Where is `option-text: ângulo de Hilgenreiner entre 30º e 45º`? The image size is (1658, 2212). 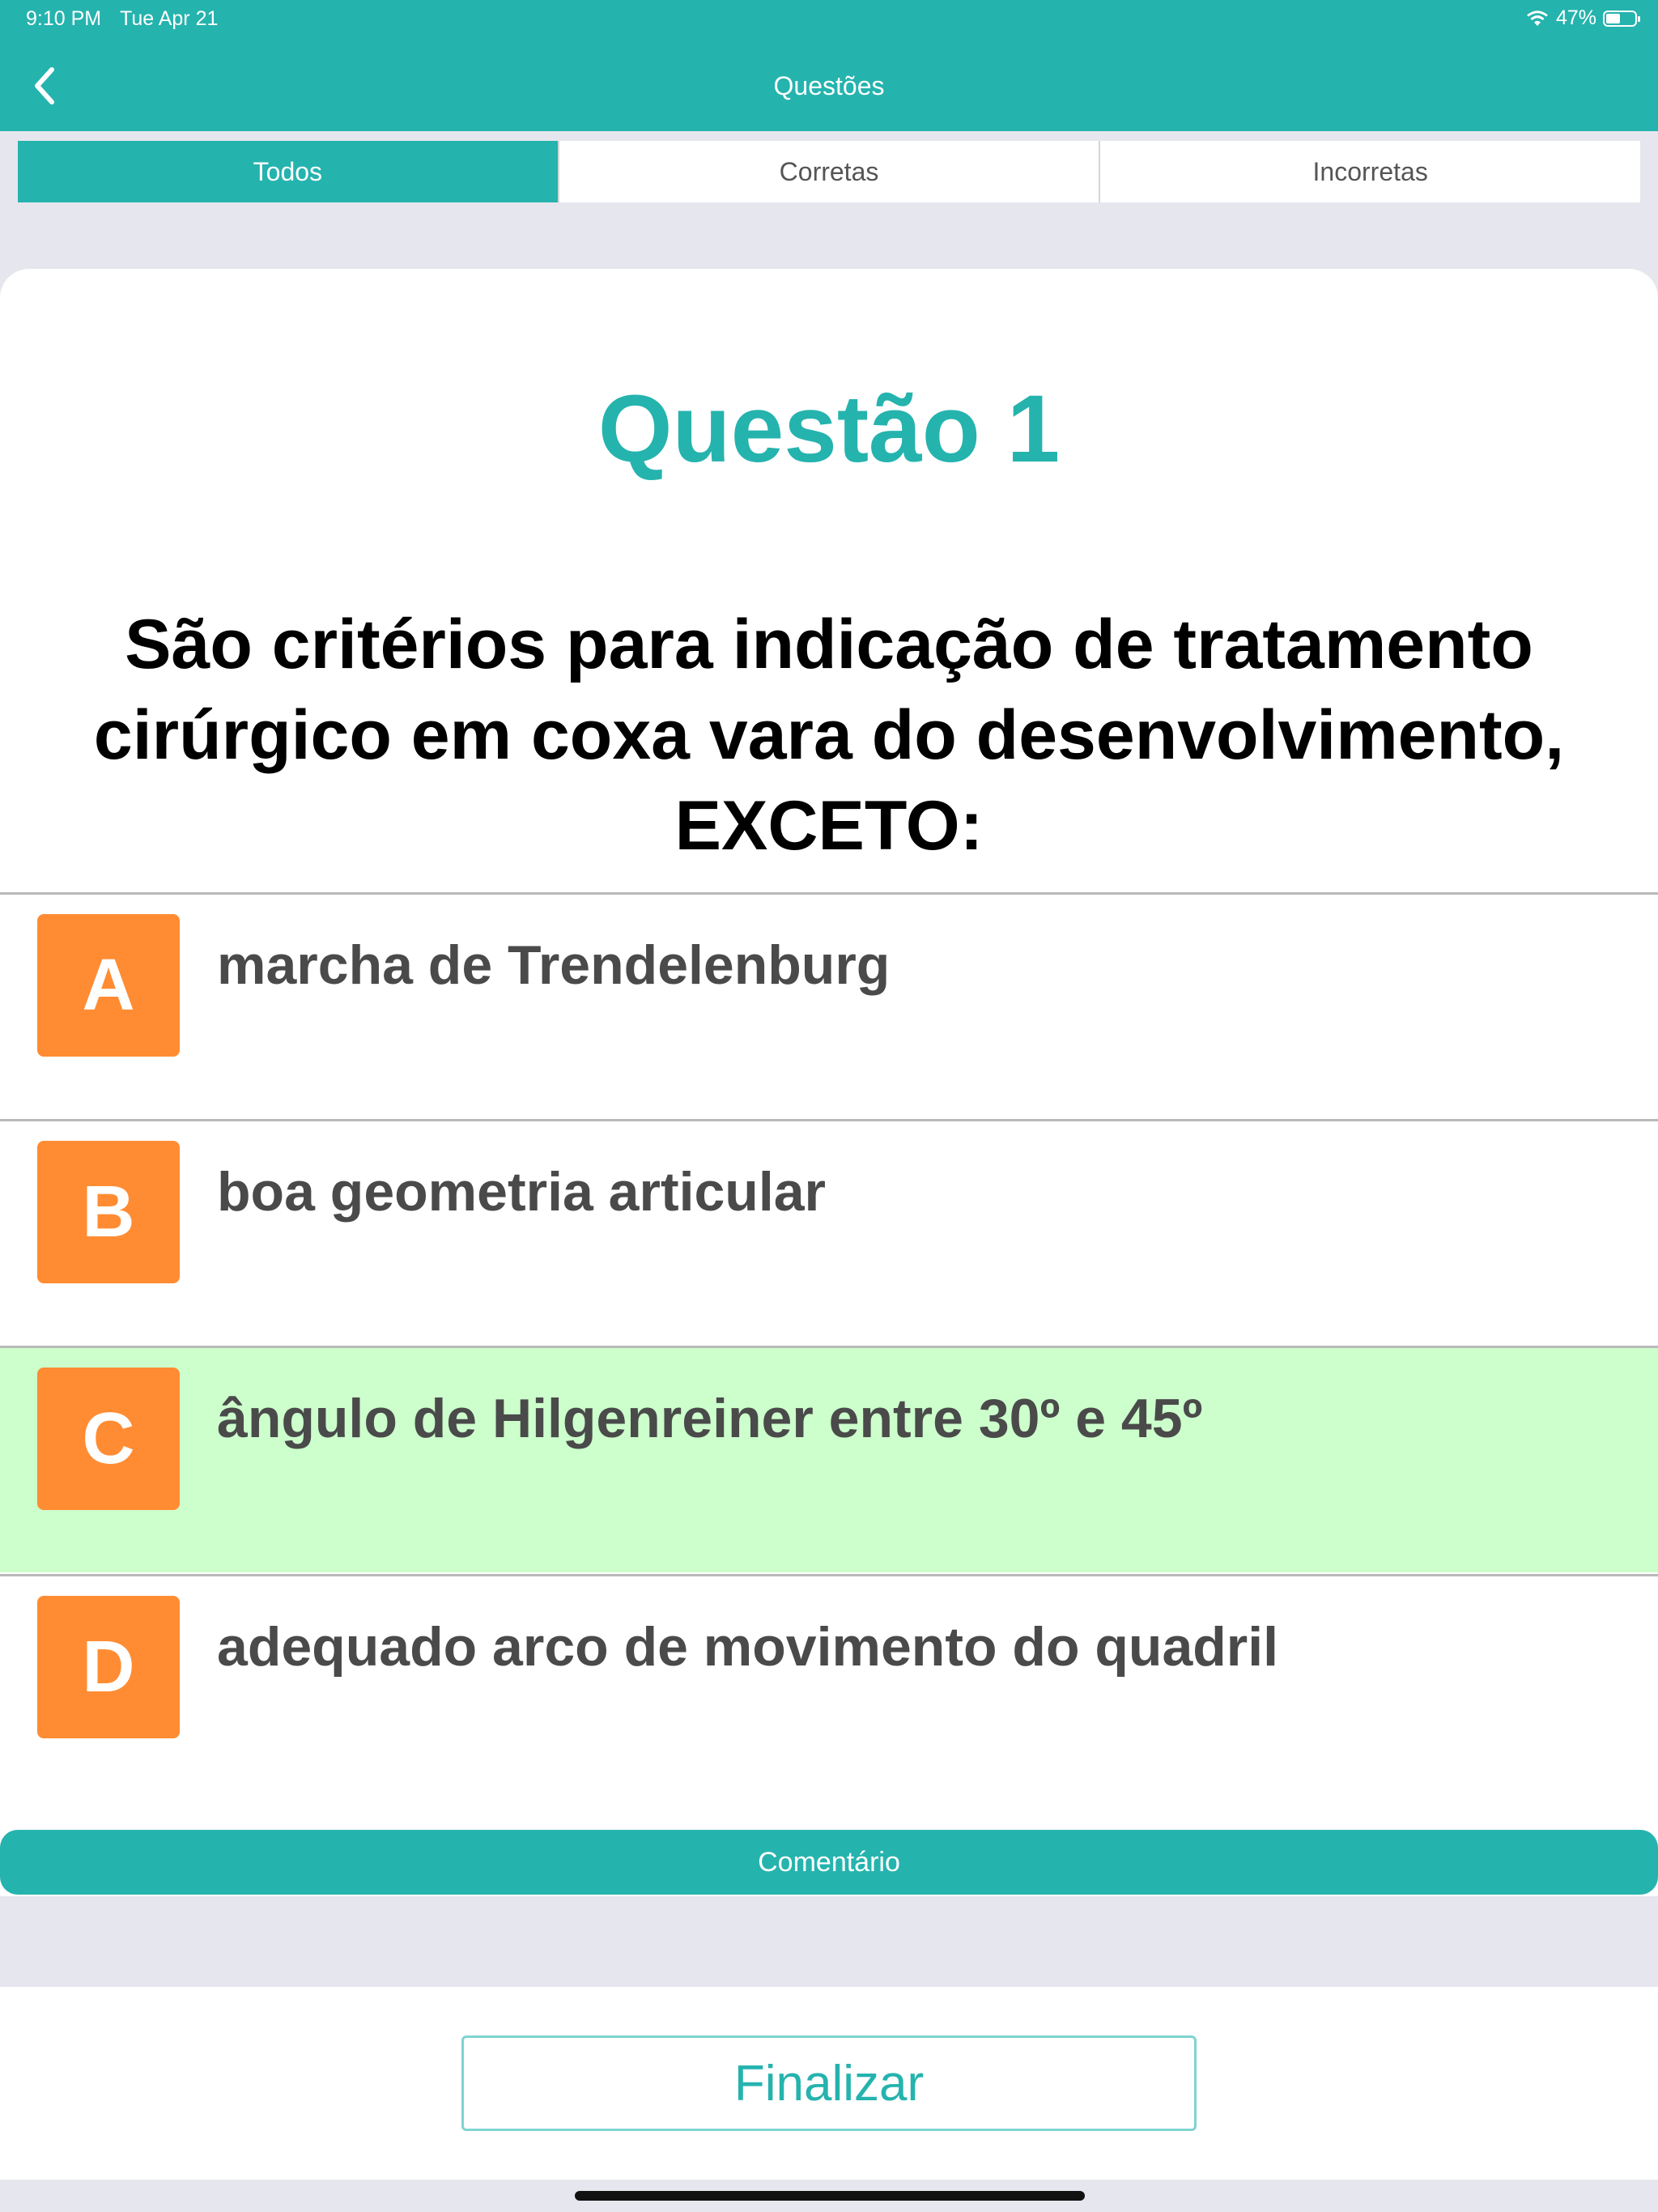
option-text: ângulo de Hilgenreiner entre 30º e 45º is located at coordinates (710, 1419).